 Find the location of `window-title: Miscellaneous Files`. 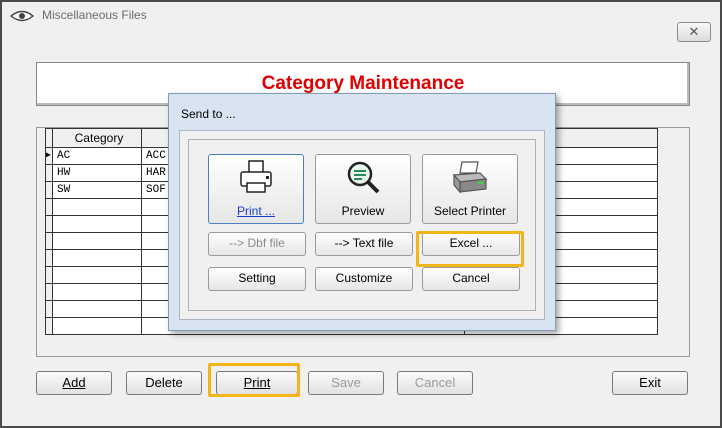

window-title: Miscellaneous Files is located at coordinates (94, 15).